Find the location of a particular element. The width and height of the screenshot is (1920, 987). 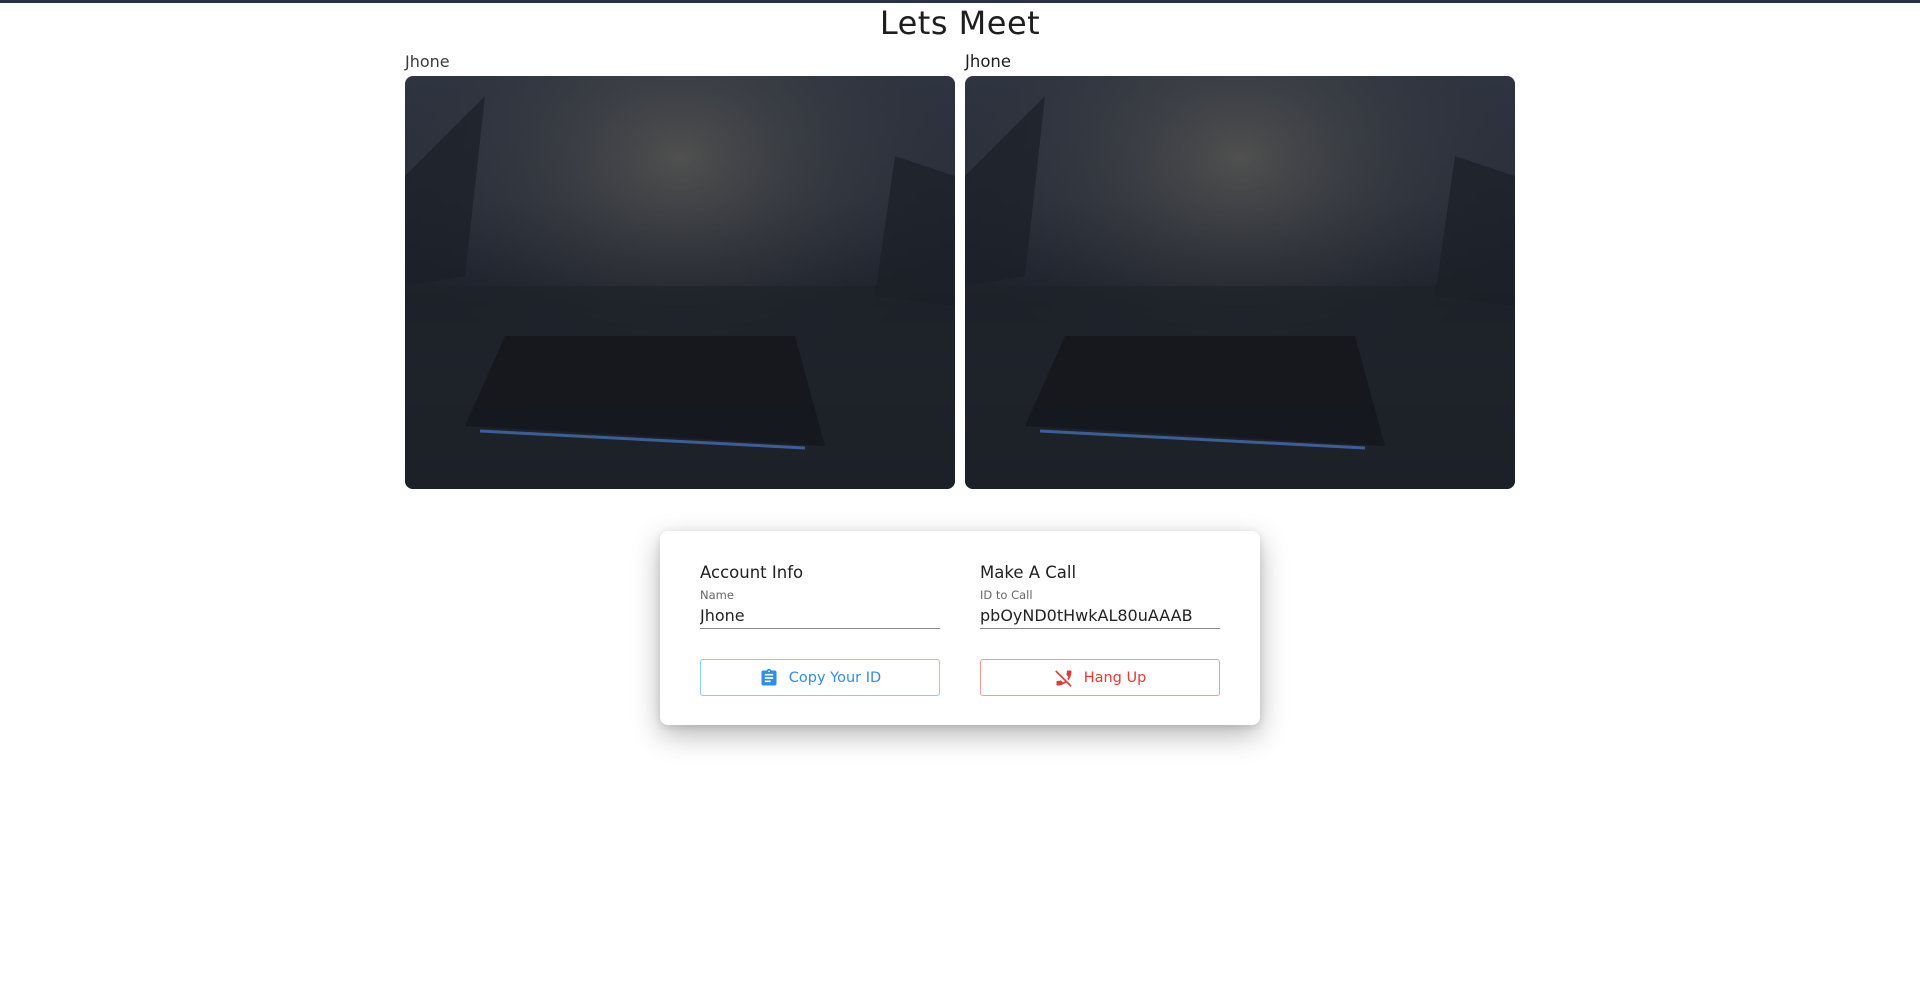

top-bar is located at coordinates (960, 1).